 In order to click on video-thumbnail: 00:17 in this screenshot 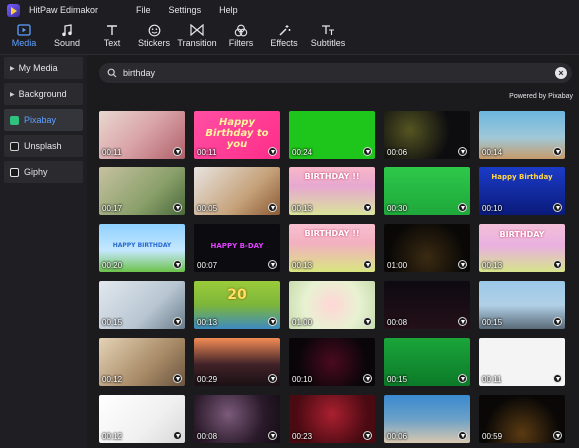, I will do `click(142, 191)`.